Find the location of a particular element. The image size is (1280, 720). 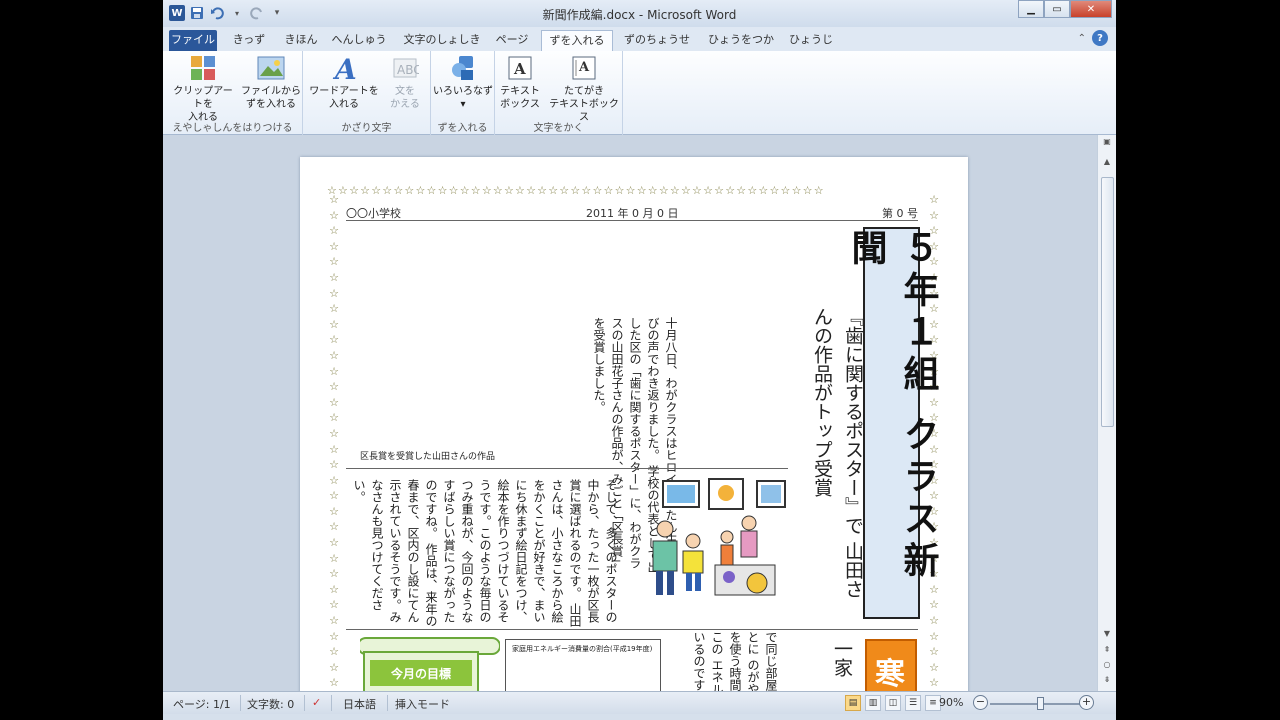

picture-icon is located at coordinates (271, 68).